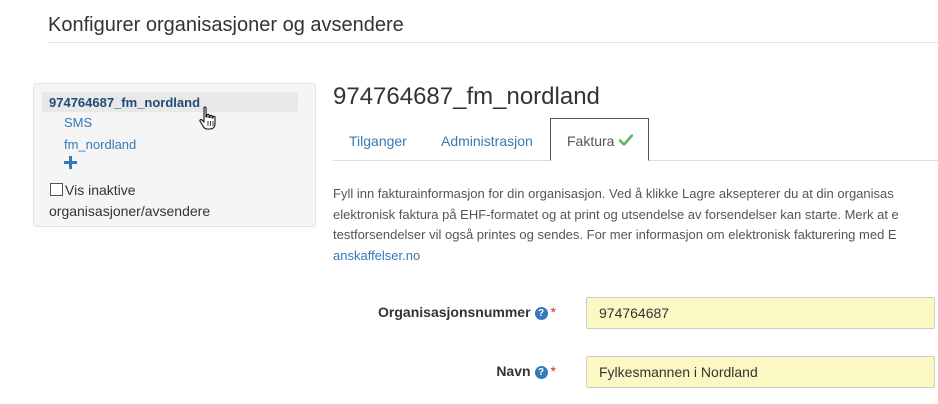 This screenshot has height=404, width=938. What do you see at coordinates (493, 42) in the screenshot?
I see `title-divider` at bounding box center [493, 42].